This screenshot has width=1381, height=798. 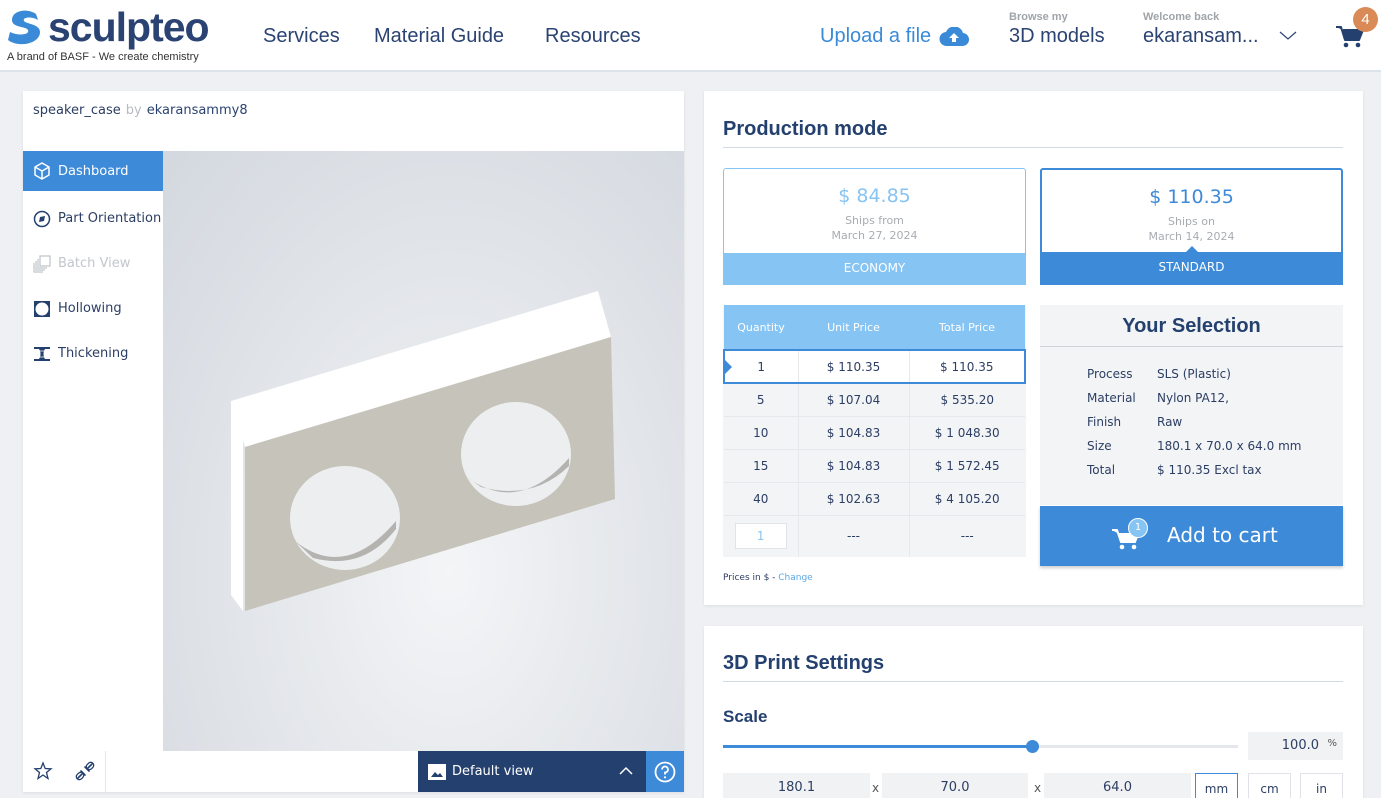 What do you see at coordinates (796, 785) in the screenshot?
I see `dimension-x-input: 180.1` at bounding box center [796, 785].